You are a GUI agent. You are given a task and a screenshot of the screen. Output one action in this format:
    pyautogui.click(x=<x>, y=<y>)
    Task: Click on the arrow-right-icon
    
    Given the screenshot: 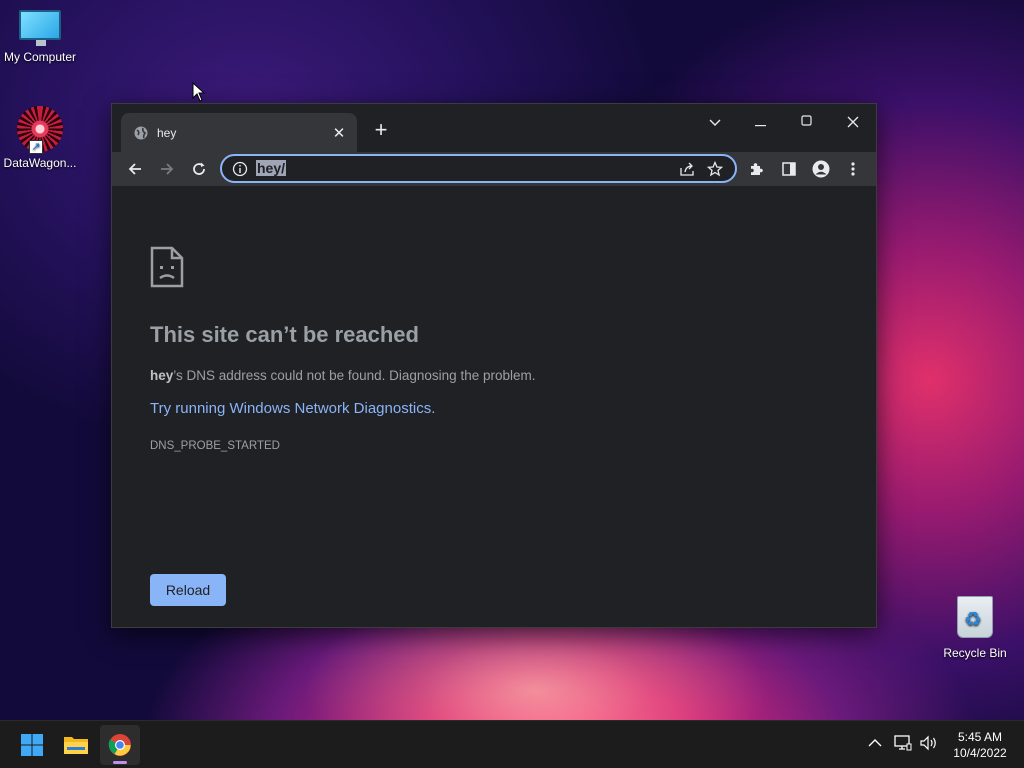 What is the action you would take?
    pyautogui.click(x=167, y=169)
    